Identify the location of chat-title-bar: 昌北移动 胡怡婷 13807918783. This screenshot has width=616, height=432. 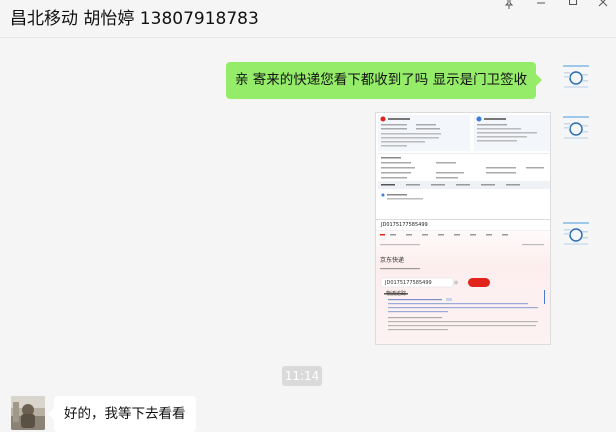
(308, 19).